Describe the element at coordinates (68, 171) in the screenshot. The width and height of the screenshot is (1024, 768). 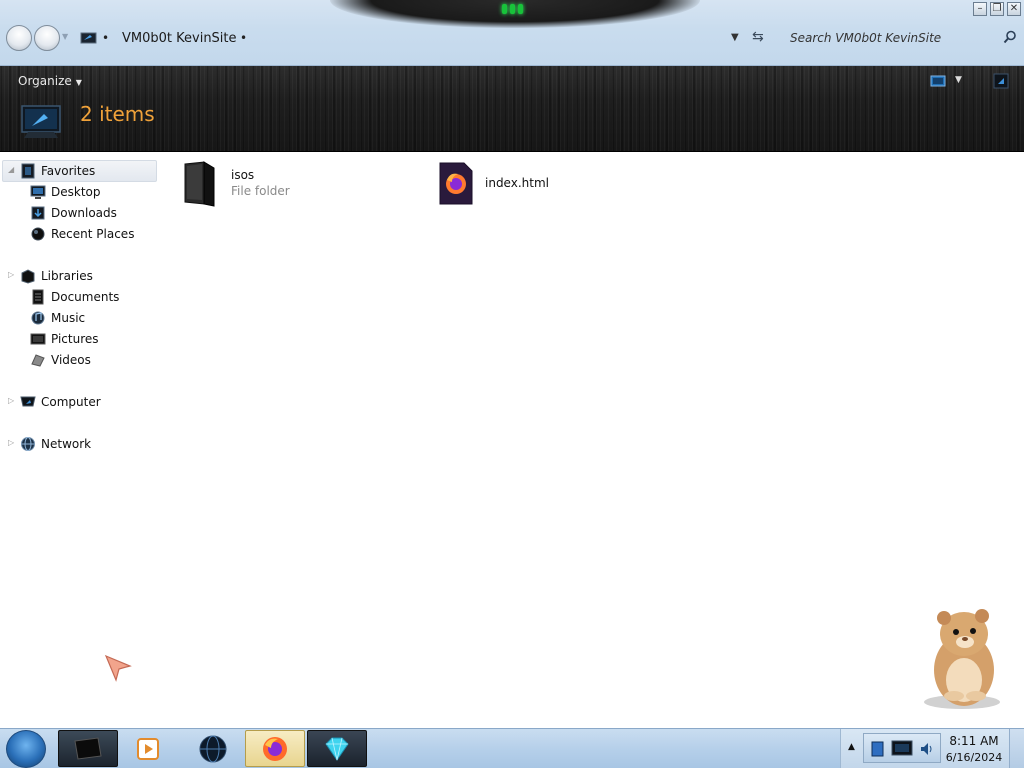
I see `nav-favorites-label: Favorites` at that location.